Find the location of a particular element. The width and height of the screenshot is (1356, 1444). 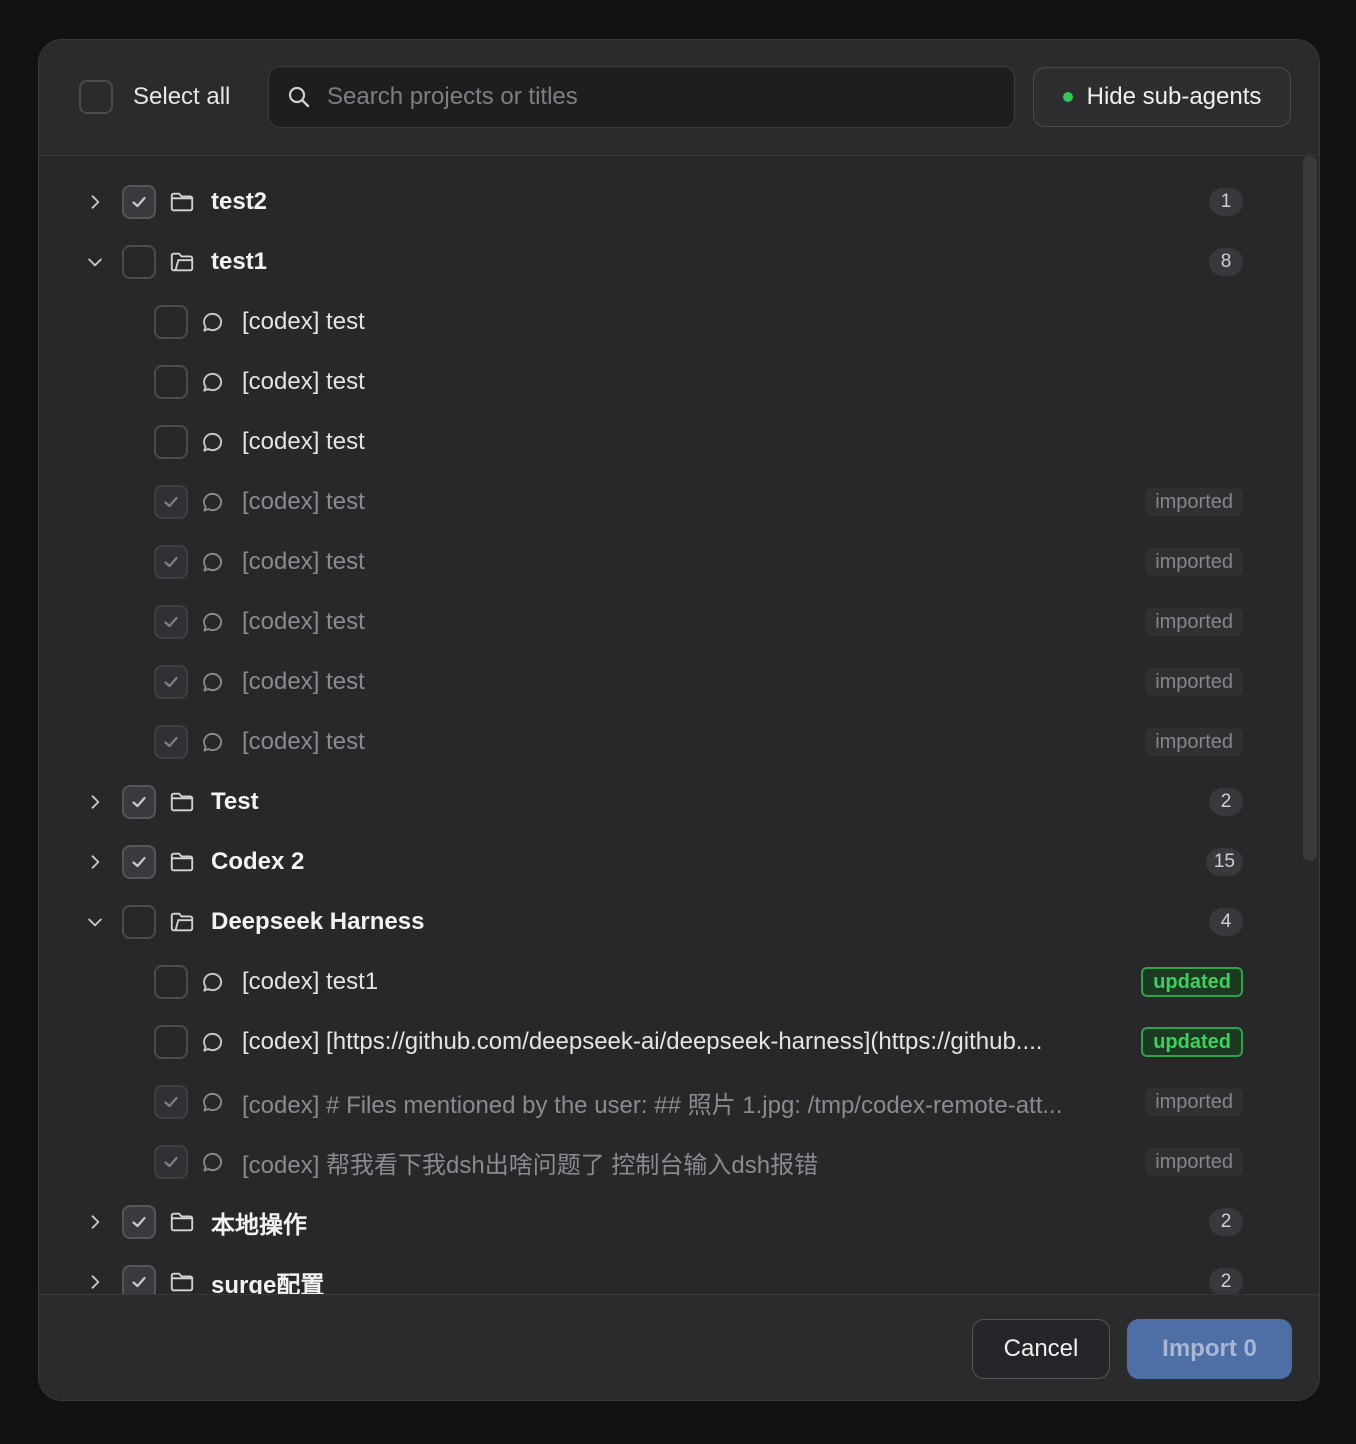

project-row: 本地操作 2 is located at coordinates (649, 1222).